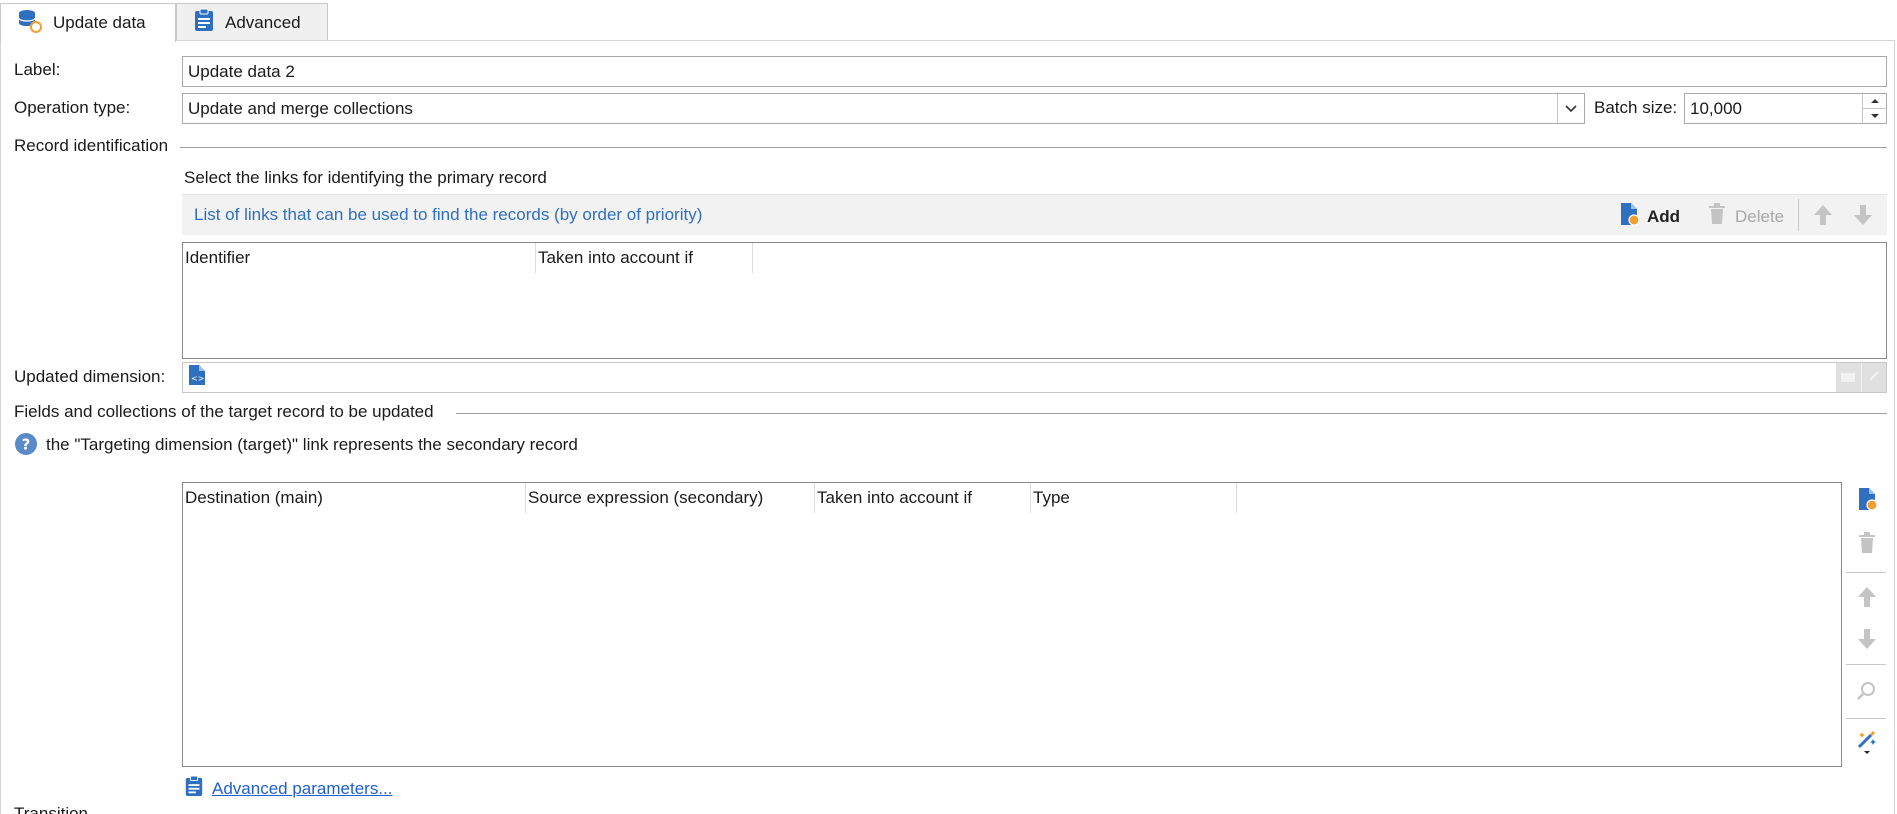 This screenshot has height=814, width=1897. I want to click on search-field-button, so click(1867, 693).